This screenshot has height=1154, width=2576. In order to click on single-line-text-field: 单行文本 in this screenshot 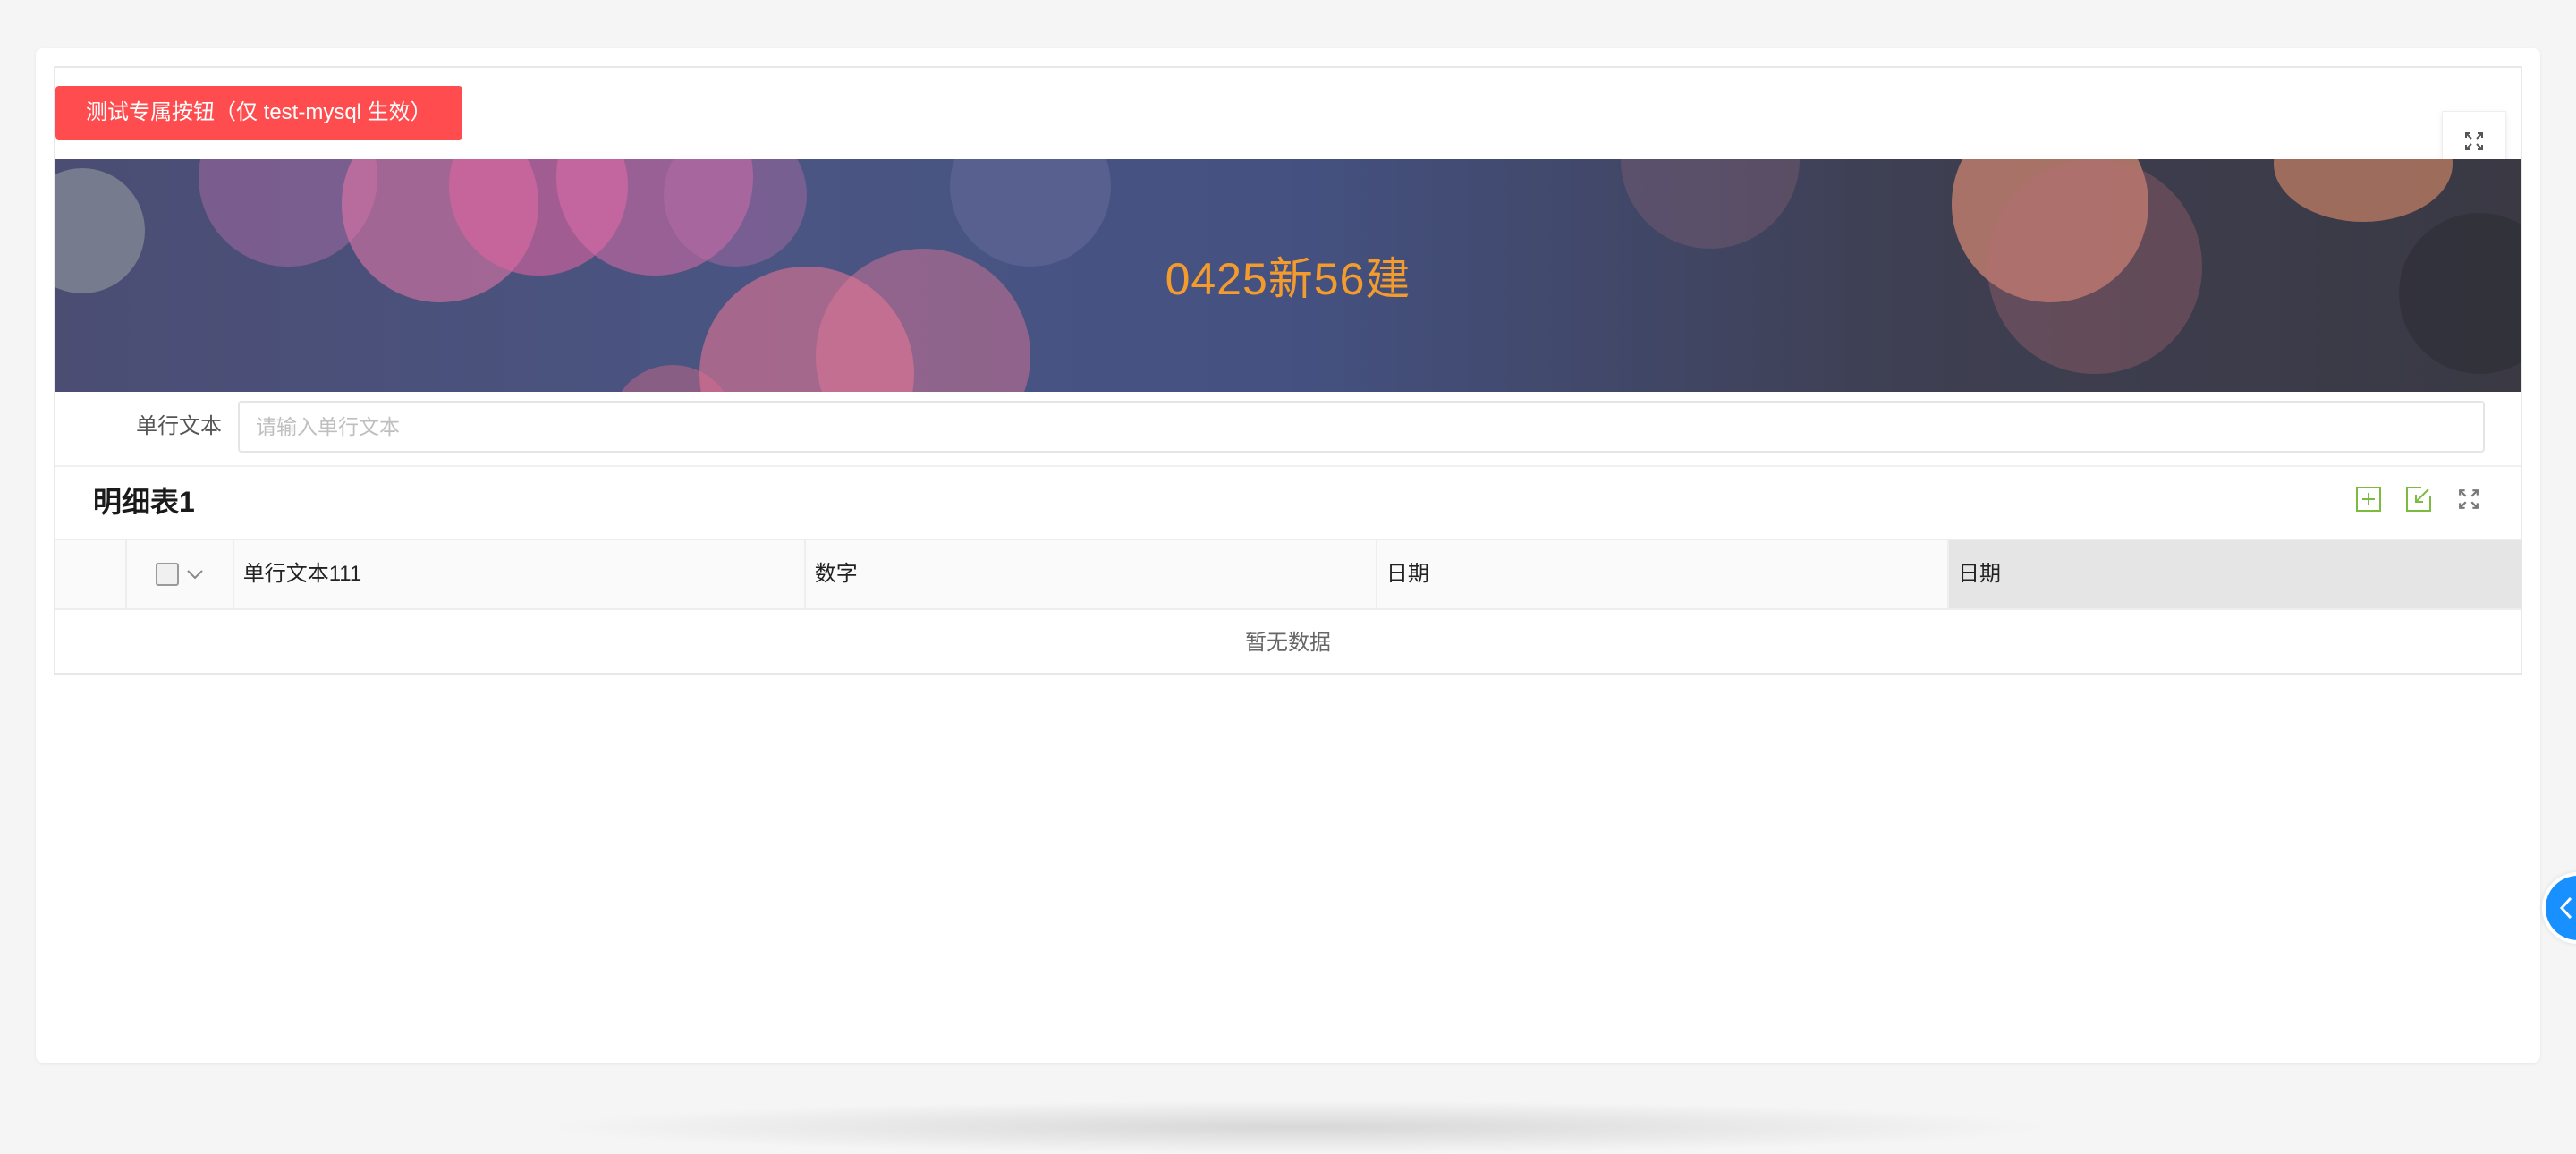, I will do `click(1288, 429)`.